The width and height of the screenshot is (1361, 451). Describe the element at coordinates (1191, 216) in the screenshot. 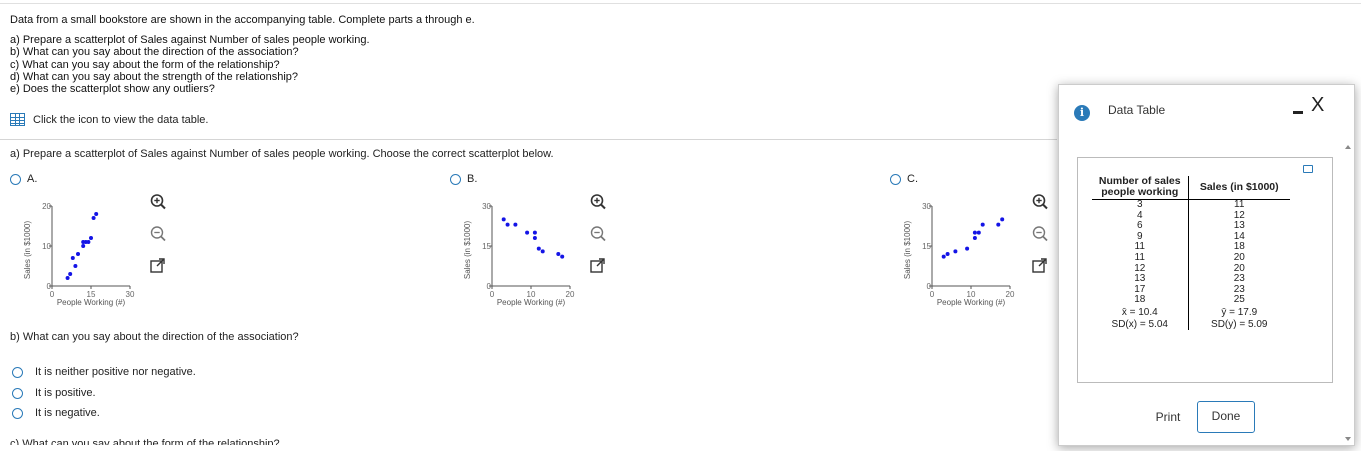

I see `table-row: 4 12` at that location.